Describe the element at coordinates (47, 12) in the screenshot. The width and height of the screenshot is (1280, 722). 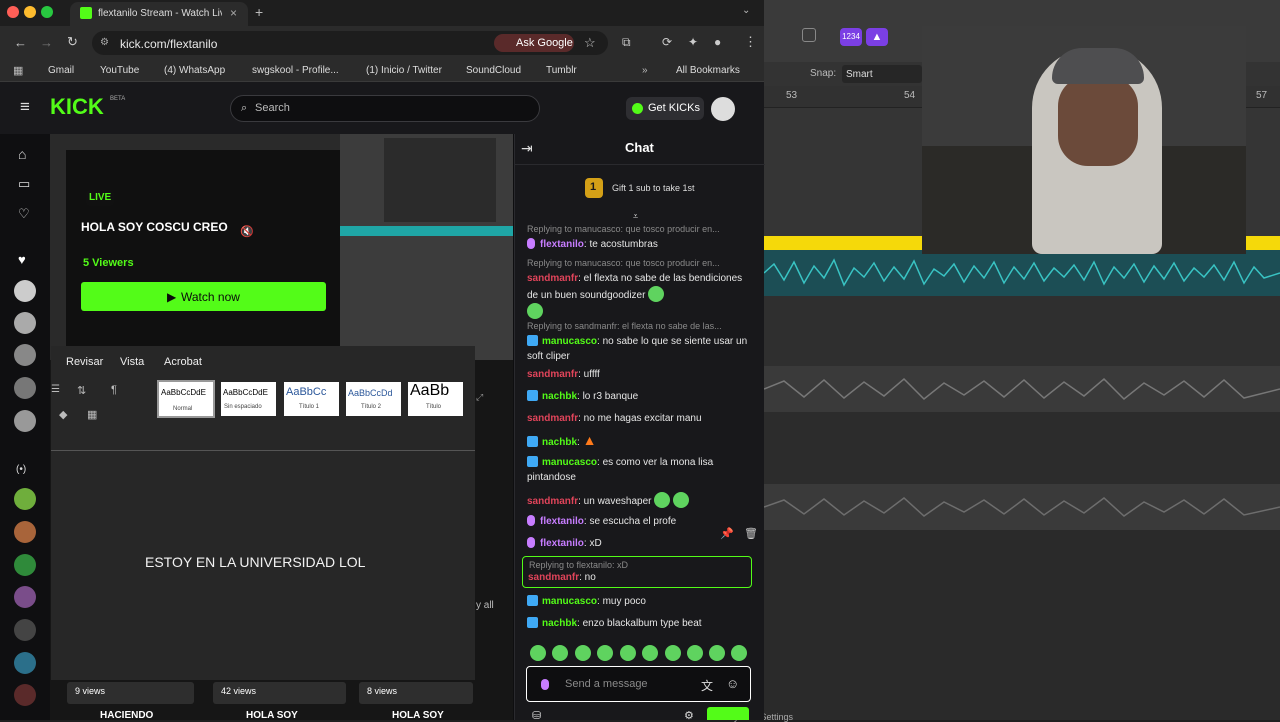
I see `maximize-window-button` at that location.